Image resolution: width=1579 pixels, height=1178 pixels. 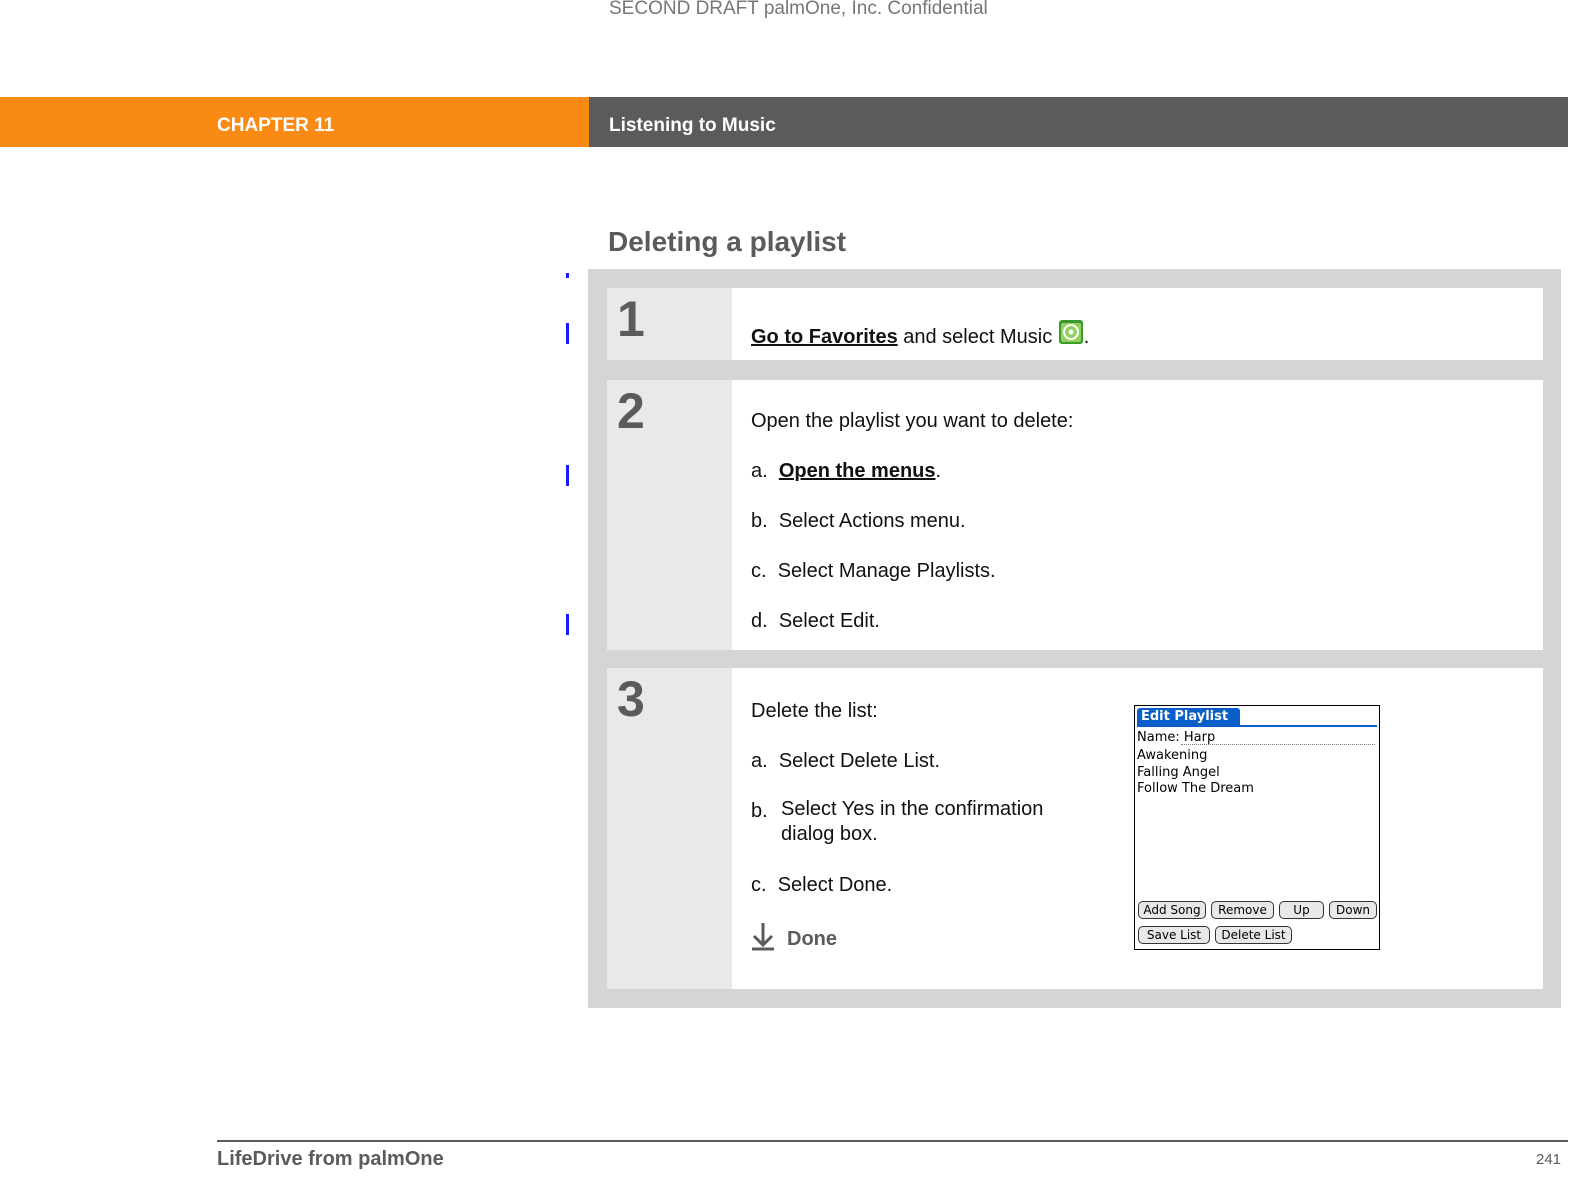 What do you see at coordinates (1301, 910) in the screenshot?
I see `up-button: Up` at bounding box center [1301, 910].